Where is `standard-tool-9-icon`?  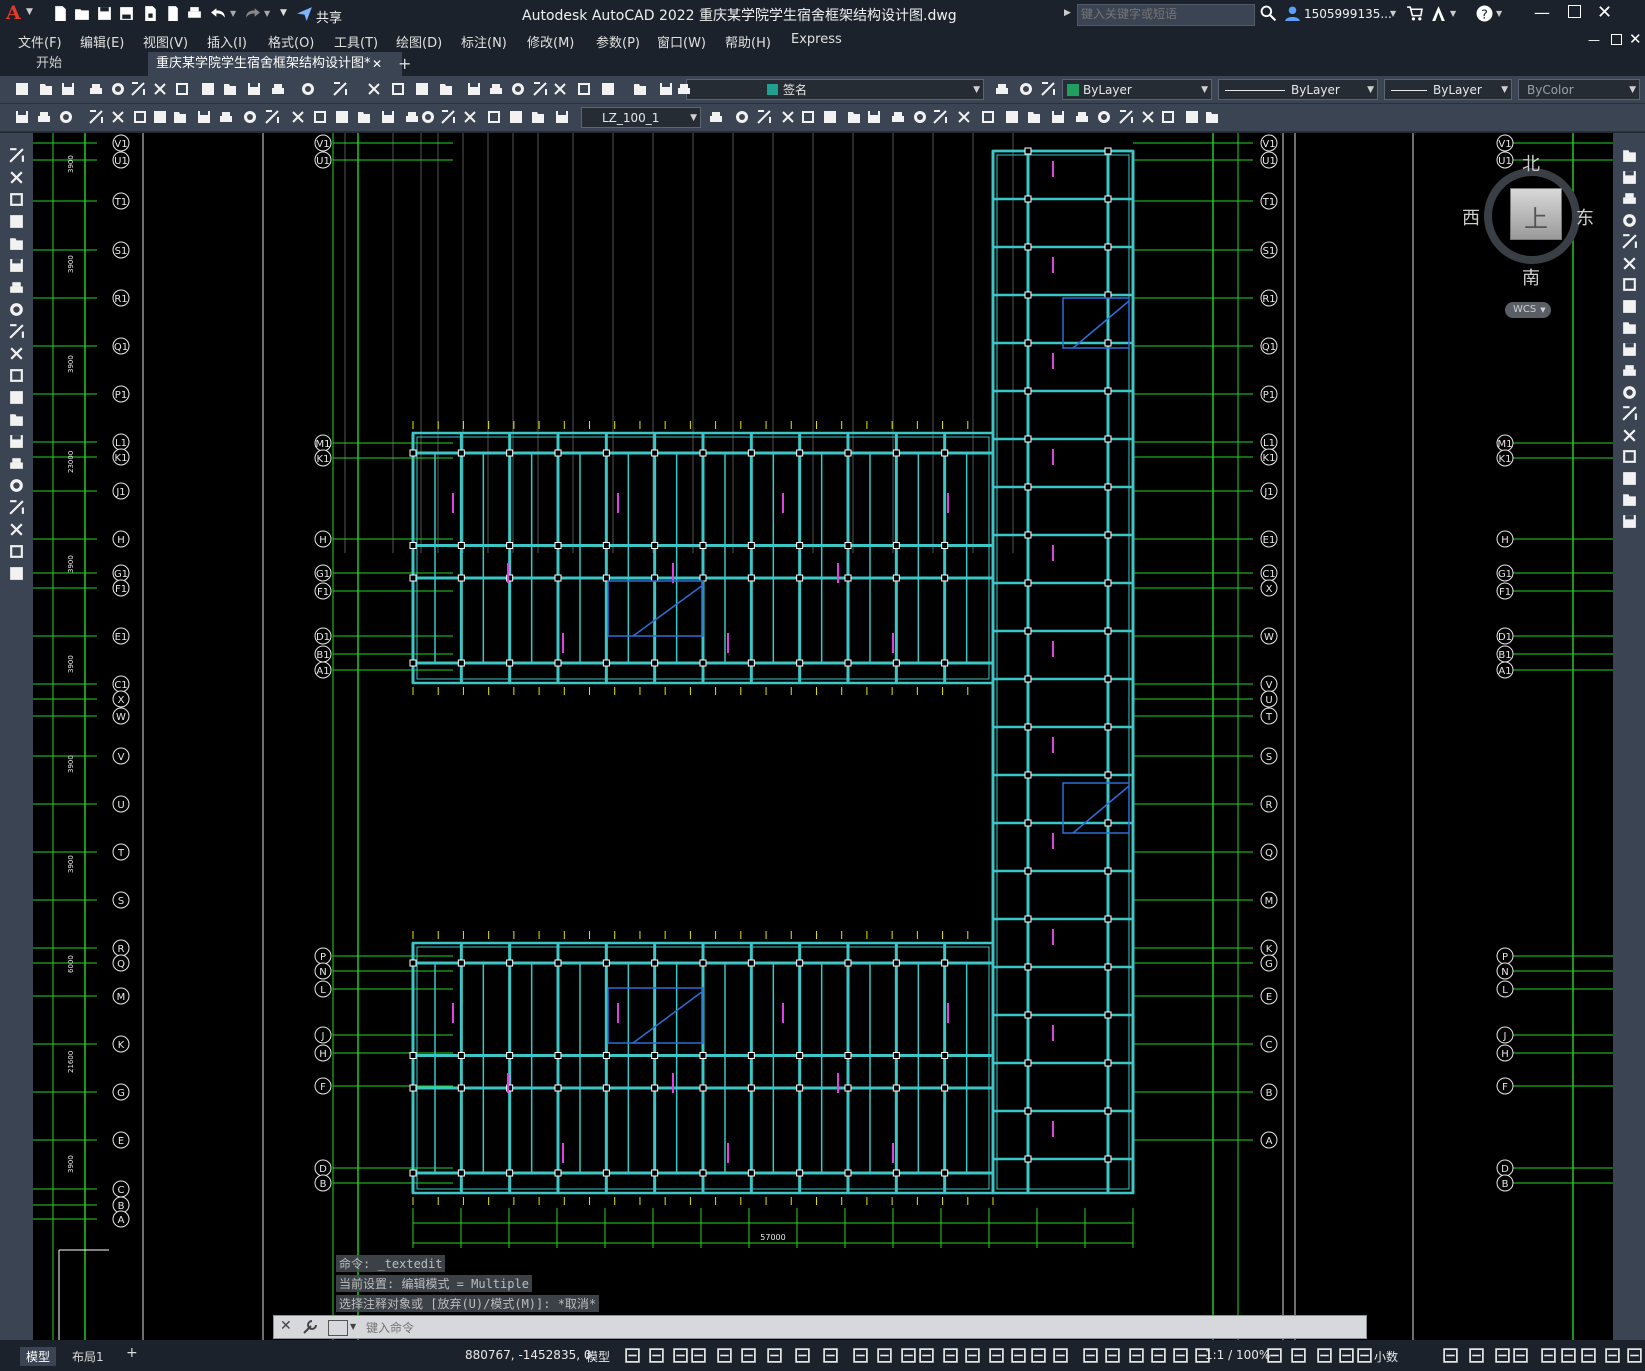 standard-tool-9-icon is located at coordinates (208, 89).